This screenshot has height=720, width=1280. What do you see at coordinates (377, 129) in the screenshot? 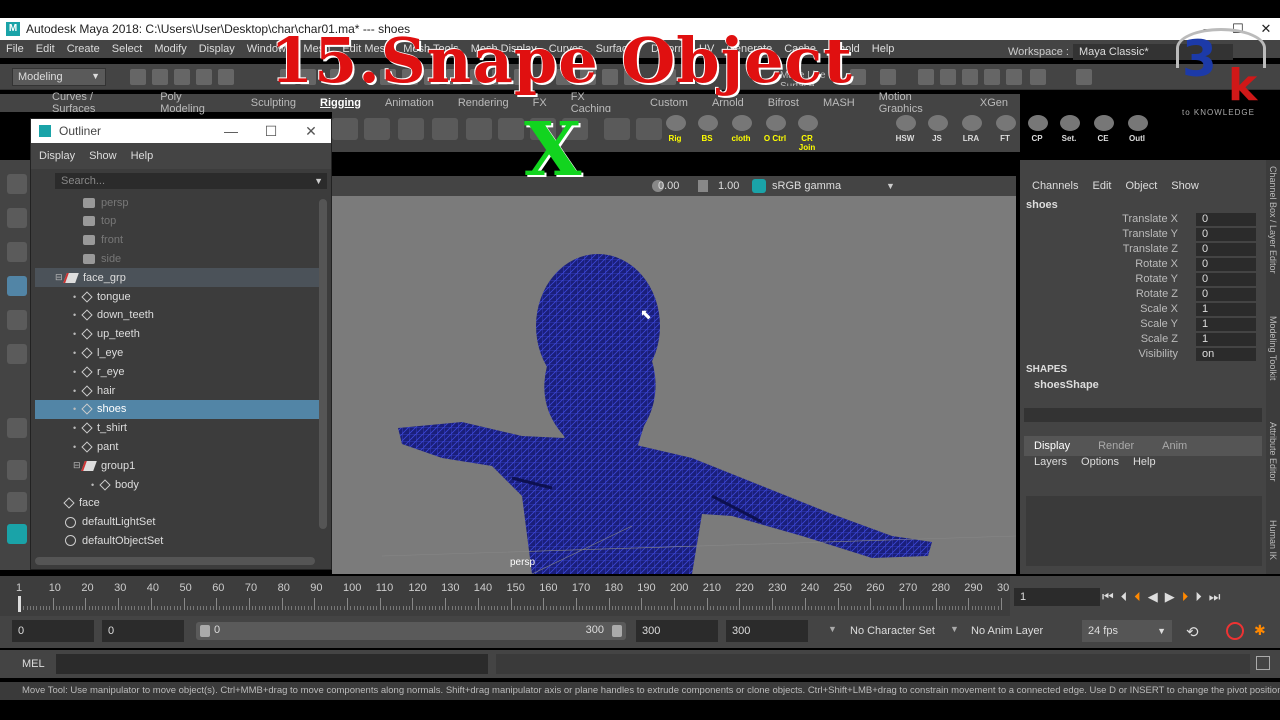
I see `shelf-tool-2-icon` at bounding box center [377, 129].